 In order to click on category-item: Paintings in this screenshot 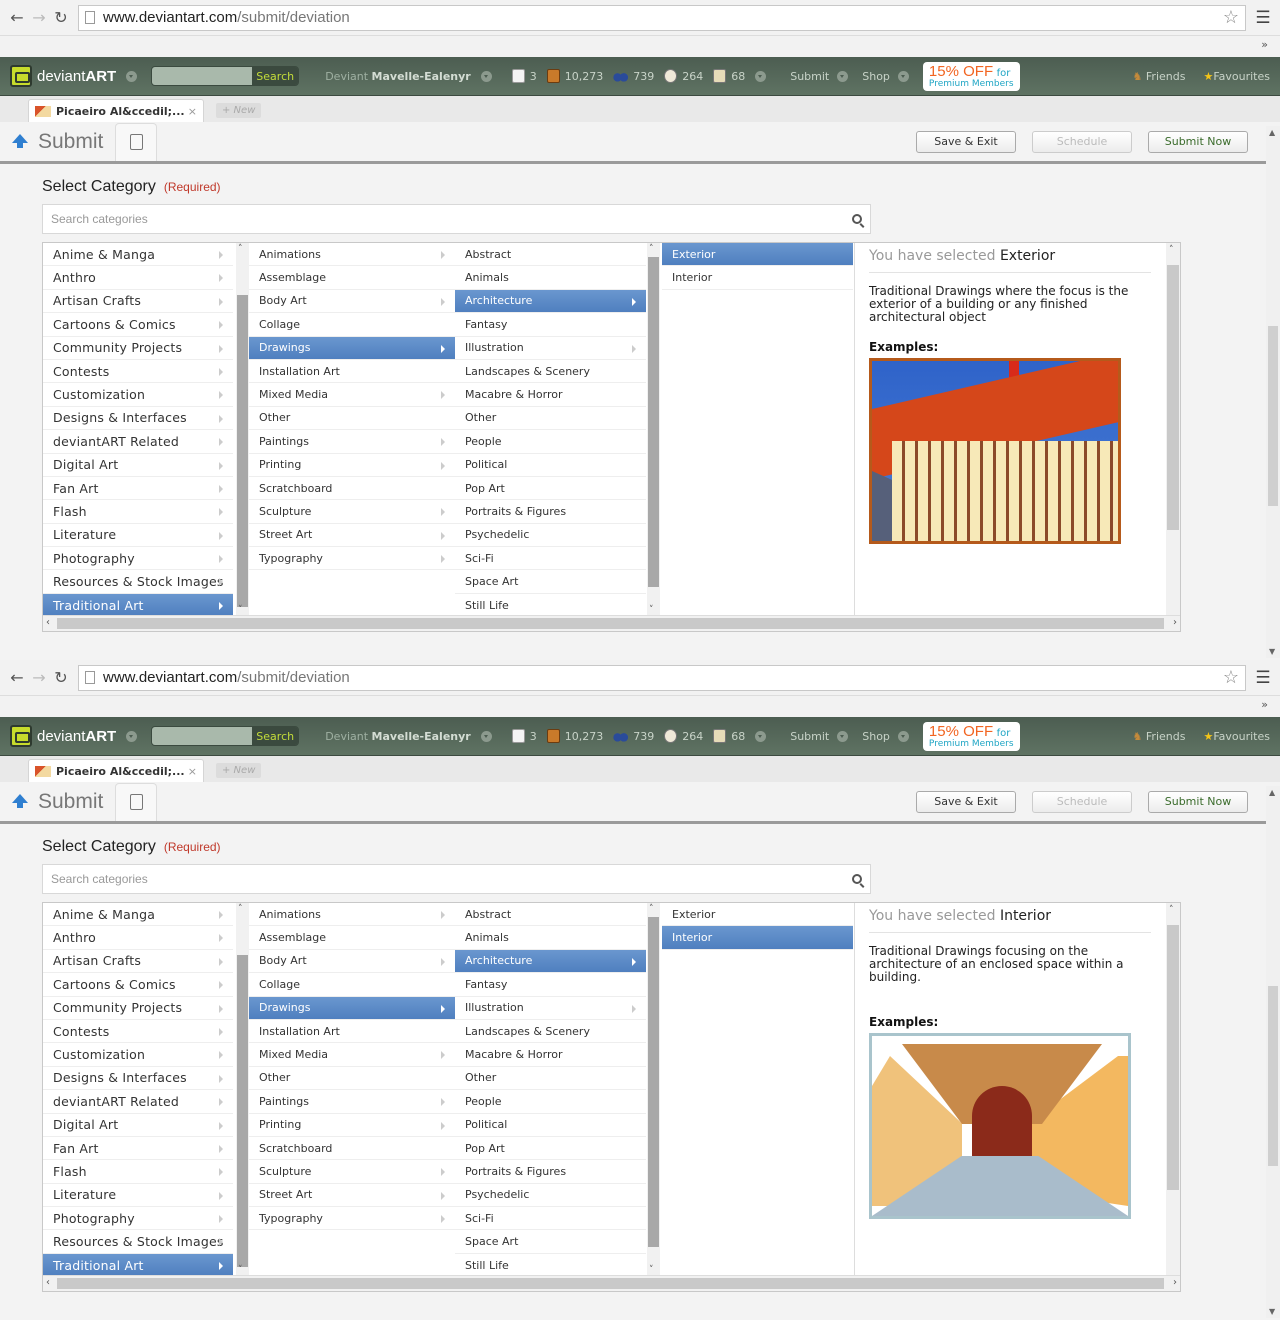, I will do `click(352, 442)`.